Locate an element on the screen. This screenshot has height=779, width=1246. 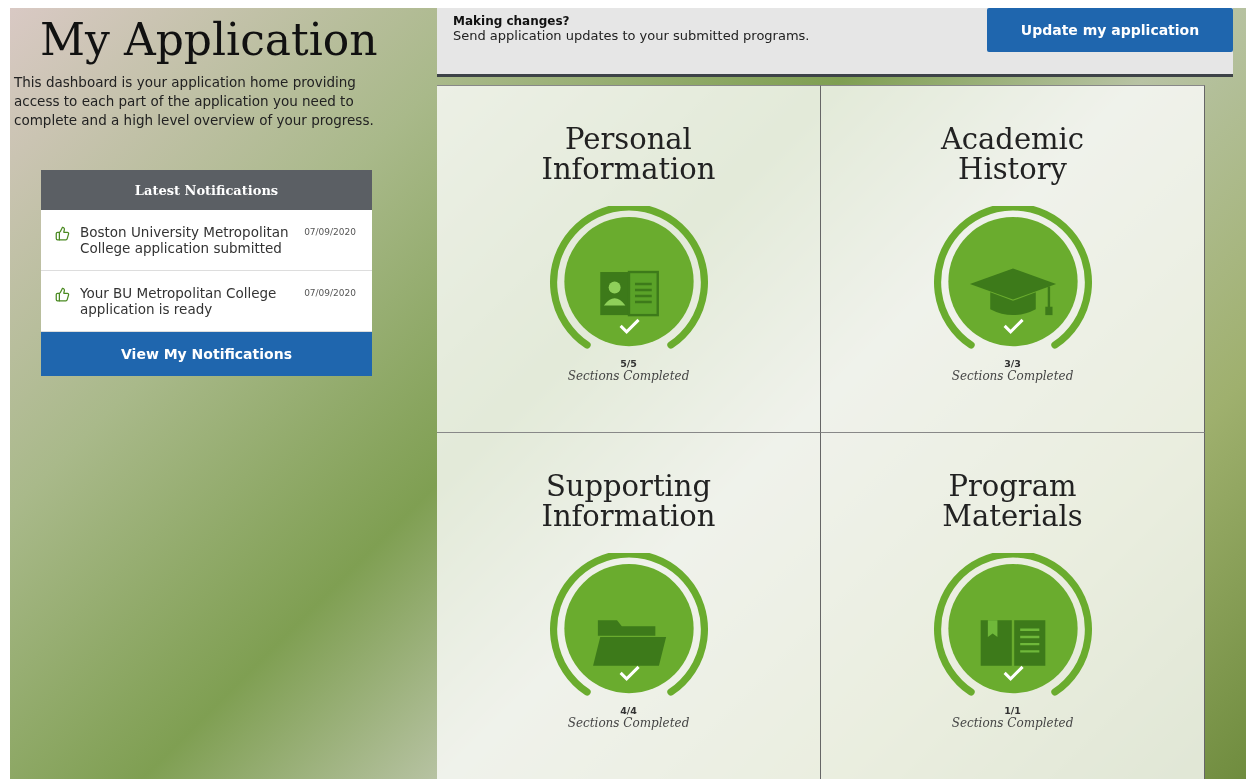
section-tile: Supporting Information 4/4 Sections Completed is located at coordinates (629, 605).